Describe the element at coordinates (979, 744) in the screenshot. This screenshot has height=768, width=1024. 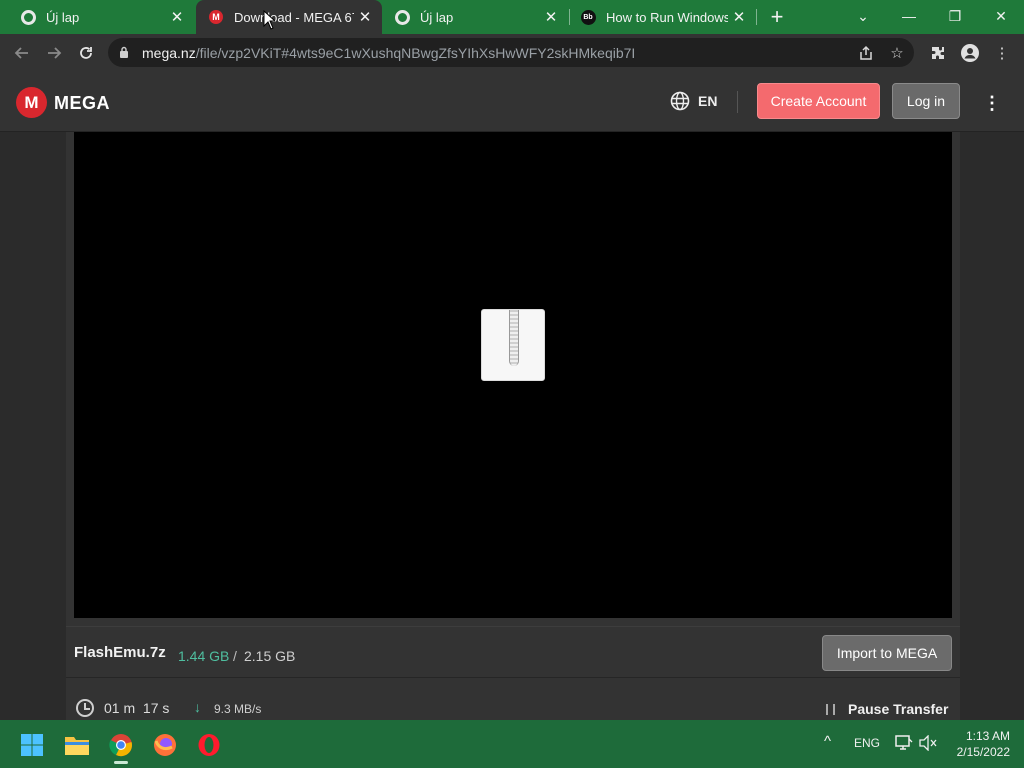
I see `taskbar-clock: 1:13 AM 2/15/2022` at that location.